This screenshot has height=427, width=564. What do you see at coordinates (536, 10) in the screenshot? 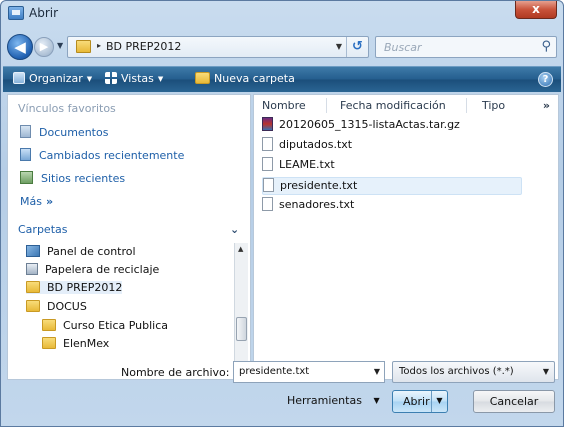
I see `close-button: x` at bounding box center [536, 10].